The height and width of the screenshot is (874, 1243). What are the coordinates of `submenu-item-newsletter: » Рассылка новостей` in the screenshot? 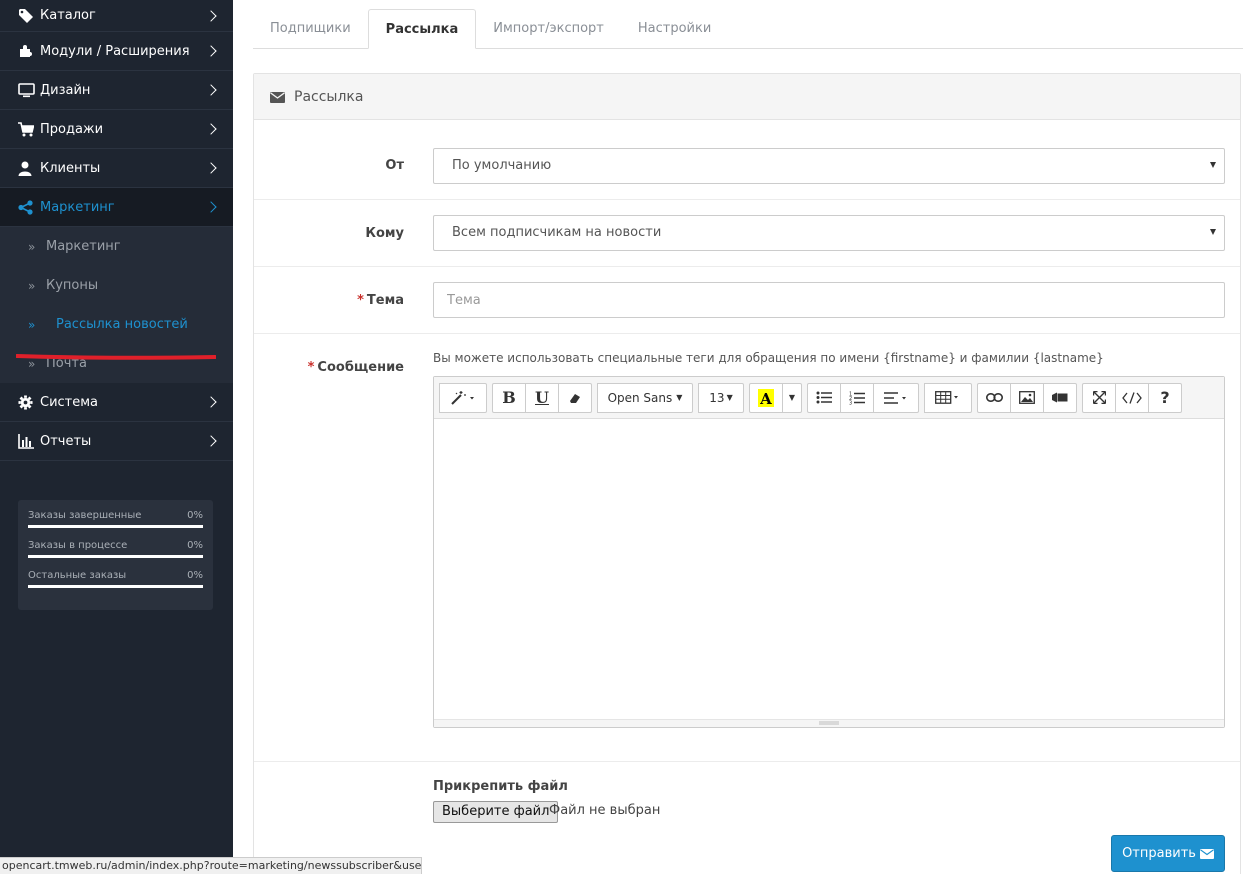 It's located at (116, 324).